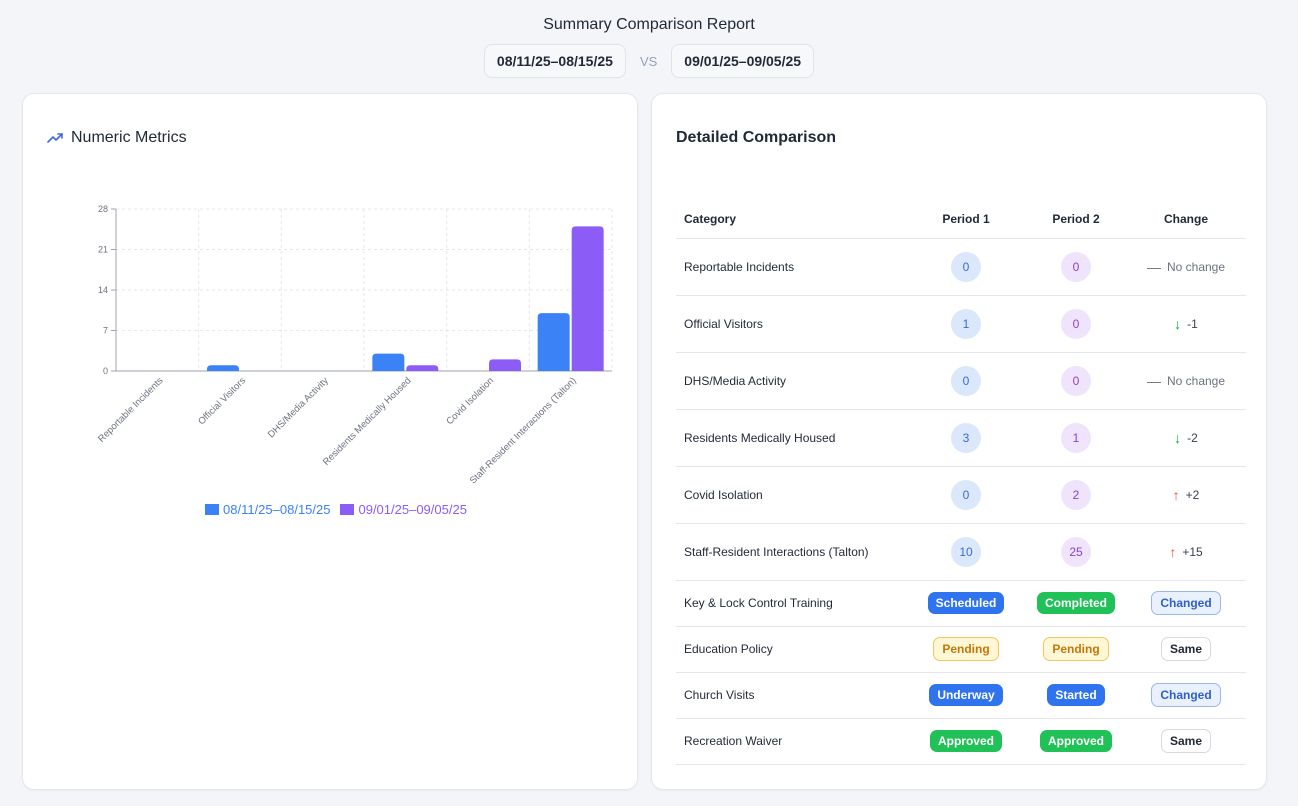 The height and width of the screenshot is (806, 1298). I want to click on period2-cell: Started, so click(1076, 695).